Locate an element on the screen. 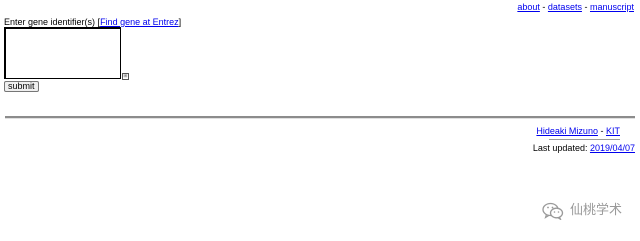  datasets-link: datasets is located at coordinates (565, 7).